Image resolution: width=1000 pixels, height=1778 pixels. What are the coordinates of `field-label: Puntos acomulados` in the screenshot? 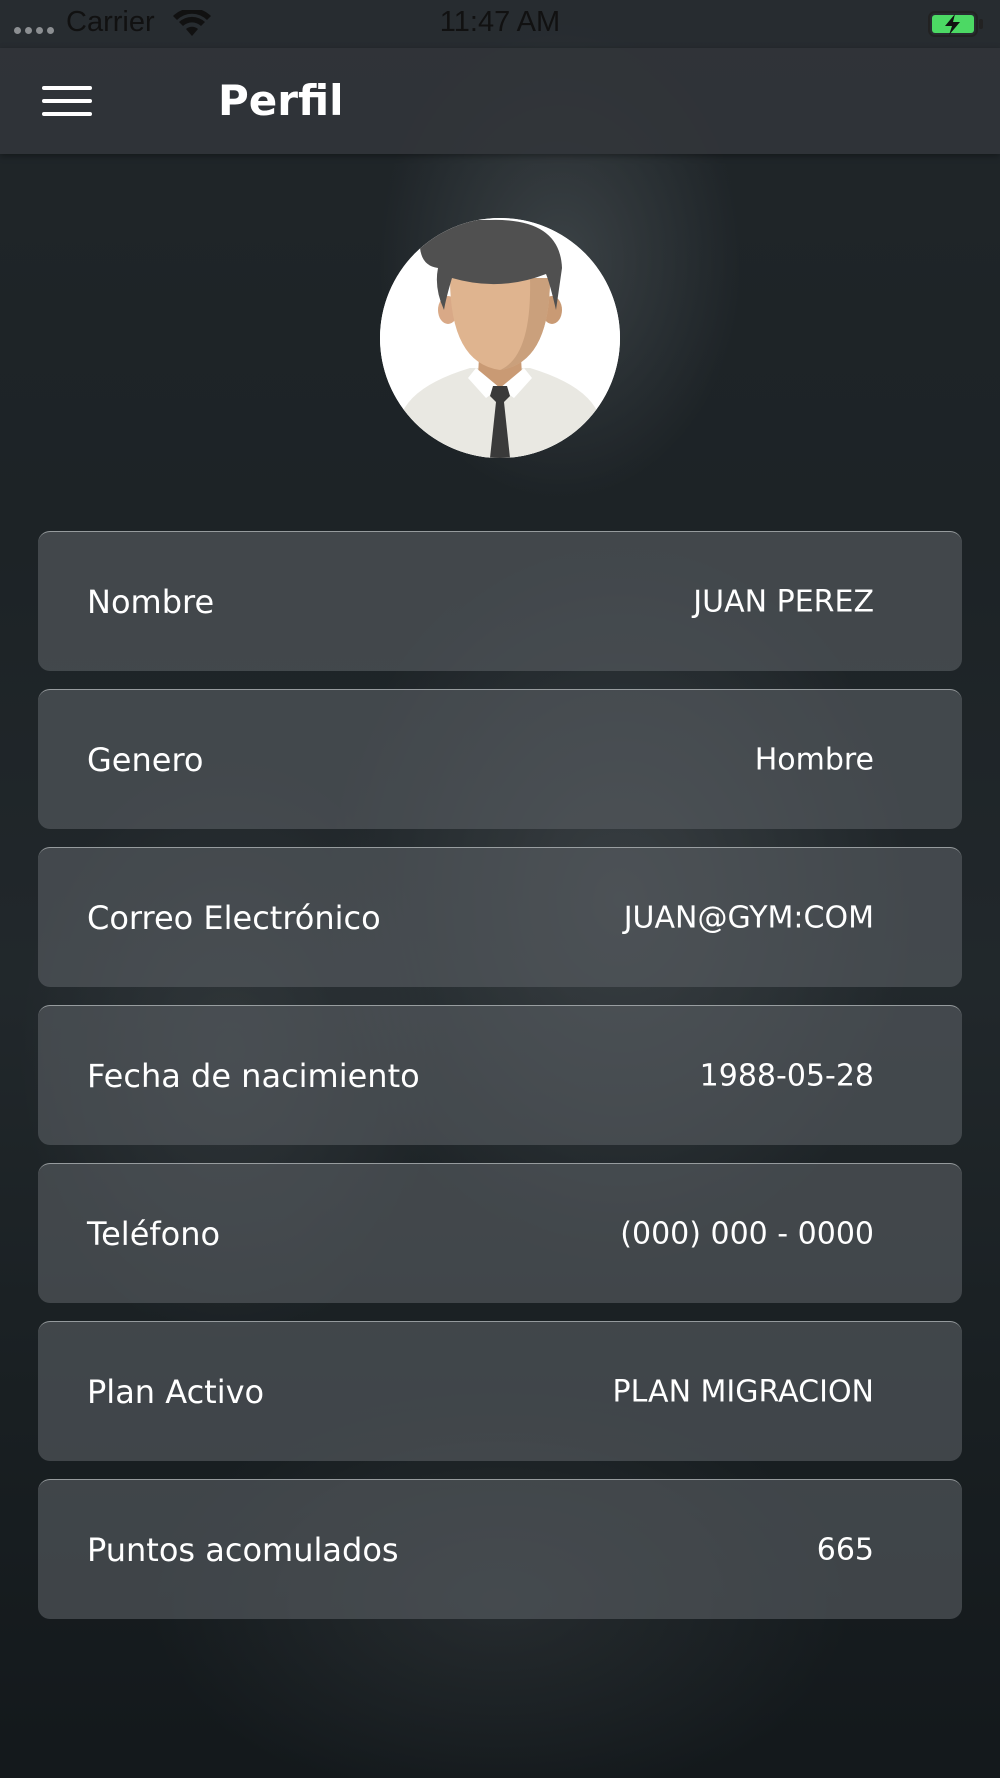 It's located at (243, 1549).